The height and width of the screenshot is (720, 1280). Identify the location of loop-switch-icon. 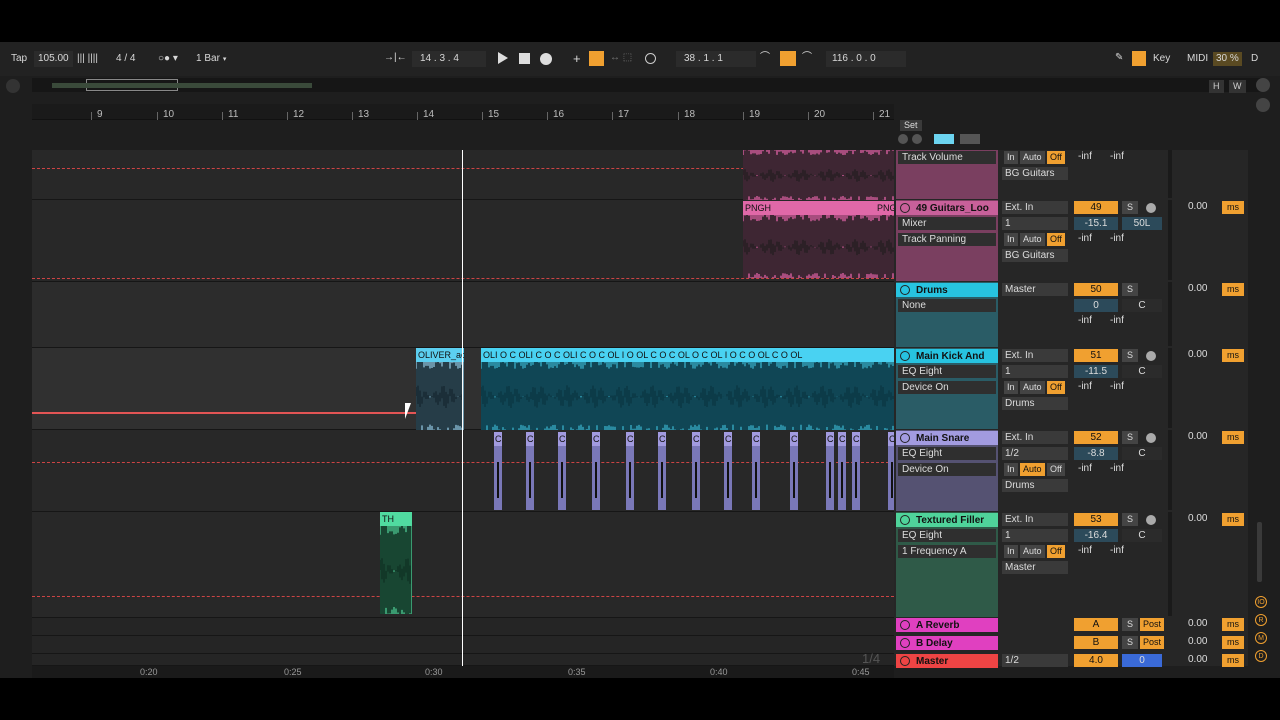
(788, 58).